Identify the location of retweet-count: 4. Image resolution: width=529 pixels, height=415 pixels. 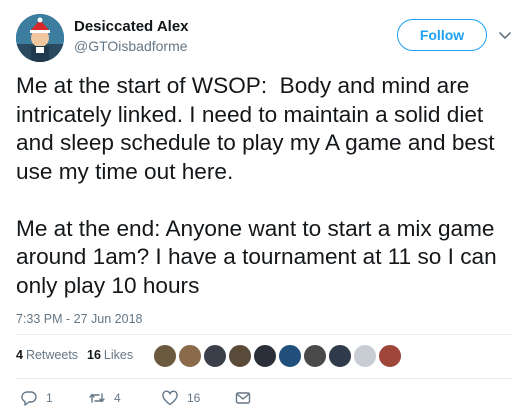
(117, 398).